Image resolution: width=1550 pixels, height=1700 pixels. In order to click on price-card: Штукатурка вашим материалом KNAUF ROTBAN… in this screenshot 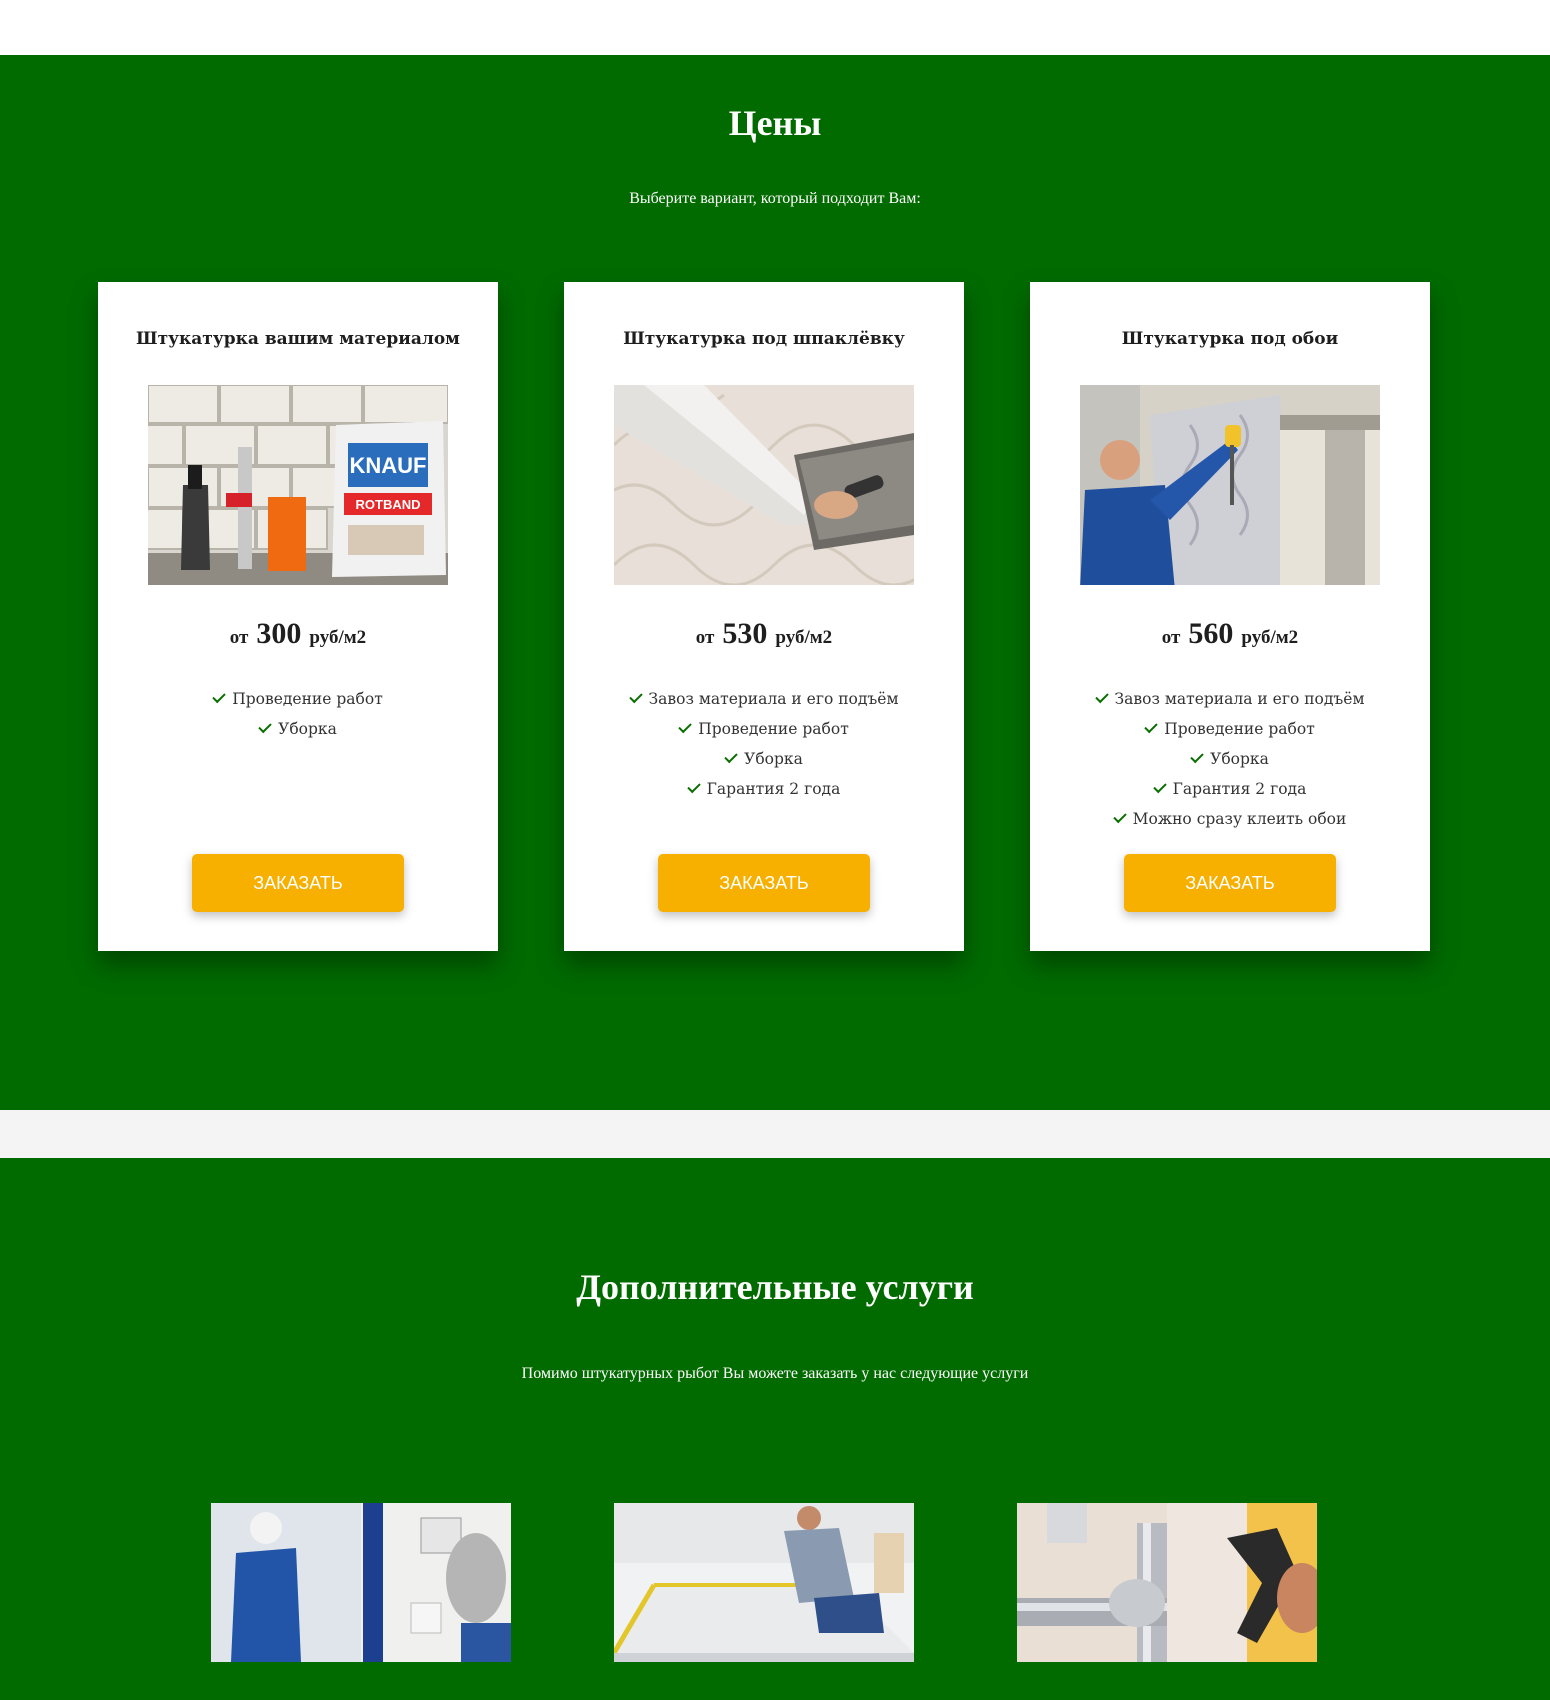, I will do `click(298, 616)`.